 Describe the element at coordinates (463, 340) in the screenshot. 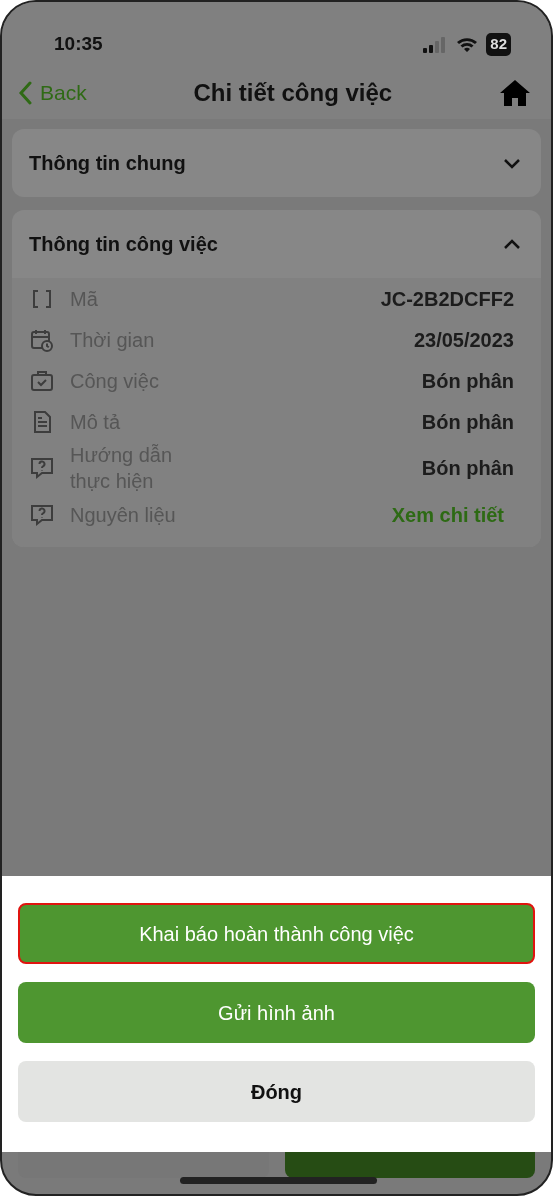

I see `field-value: 23/05/2023` at that location.